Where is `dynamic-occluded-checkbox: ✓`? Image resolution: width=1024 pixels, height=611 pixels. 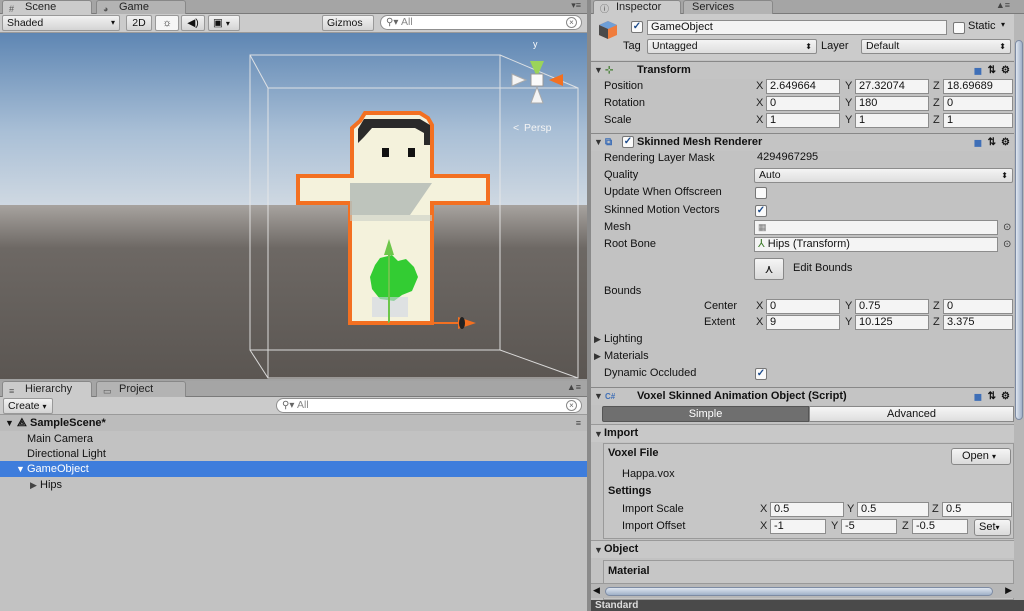
dynamic-occluded-checkbox: ✓ is located at coordinates (761, 374).